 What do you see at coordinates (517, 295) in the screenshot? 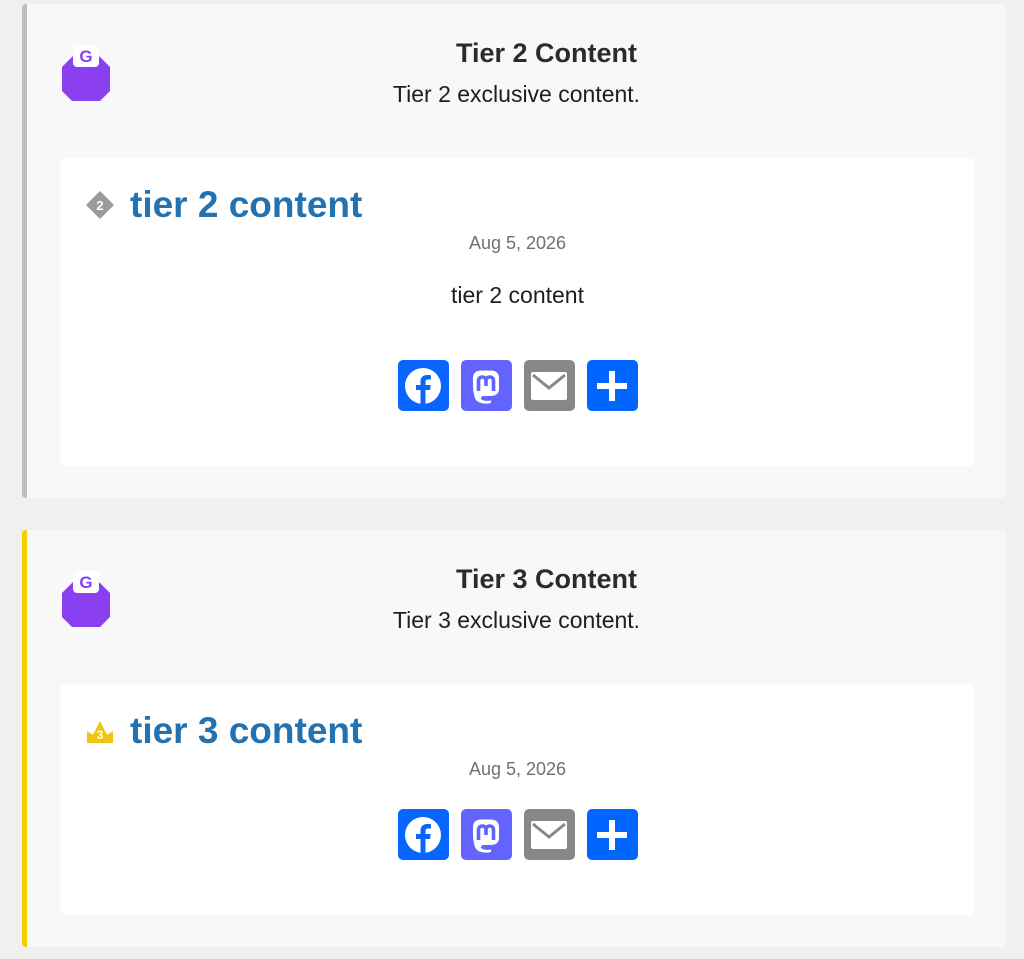
I see `post-body: tier 2 content` at bounding box center [517, 295].